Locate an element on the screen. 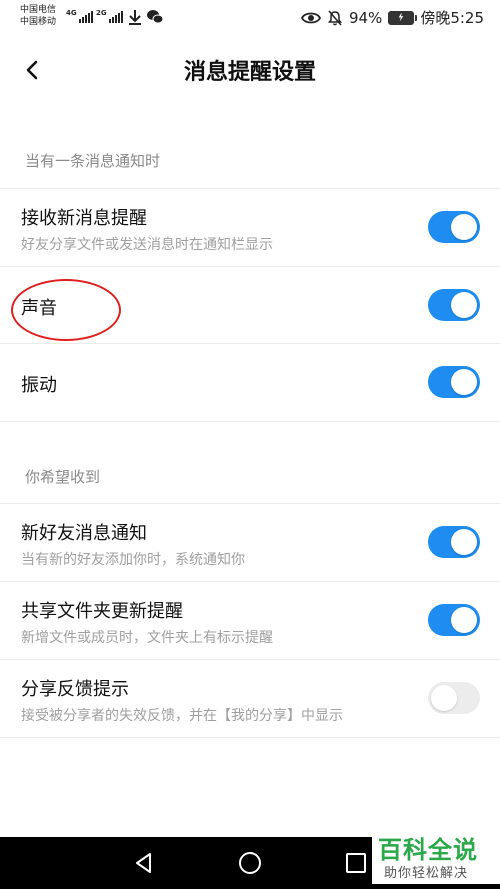 This screenshot has height=889, width=500. toggle-receive-new-message is located at coordinates (454, 227).